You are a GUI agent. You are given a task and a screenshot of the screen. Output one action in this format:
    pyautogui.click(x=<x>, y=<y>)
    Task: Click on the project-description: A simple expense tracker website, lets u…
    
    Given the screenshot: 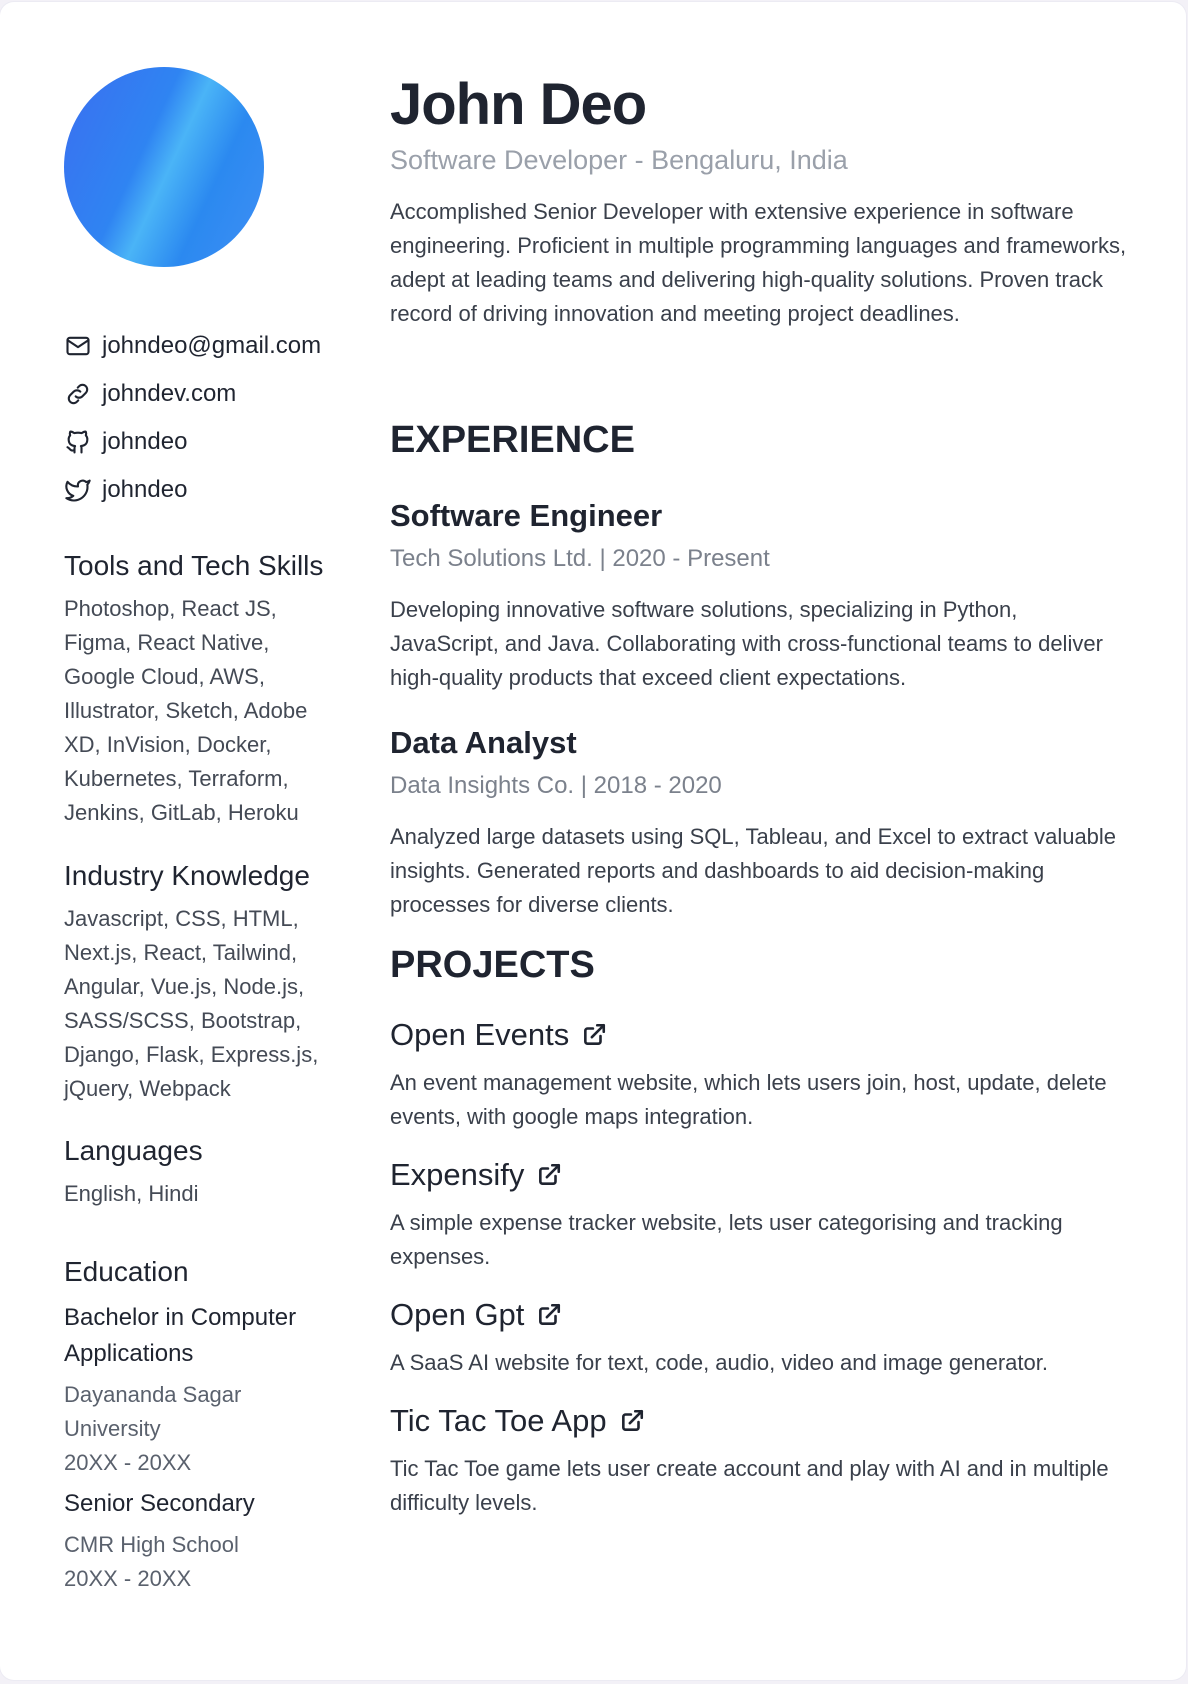 What is the action you would take?
    pyautogui.click(x=726, y=1239)
    